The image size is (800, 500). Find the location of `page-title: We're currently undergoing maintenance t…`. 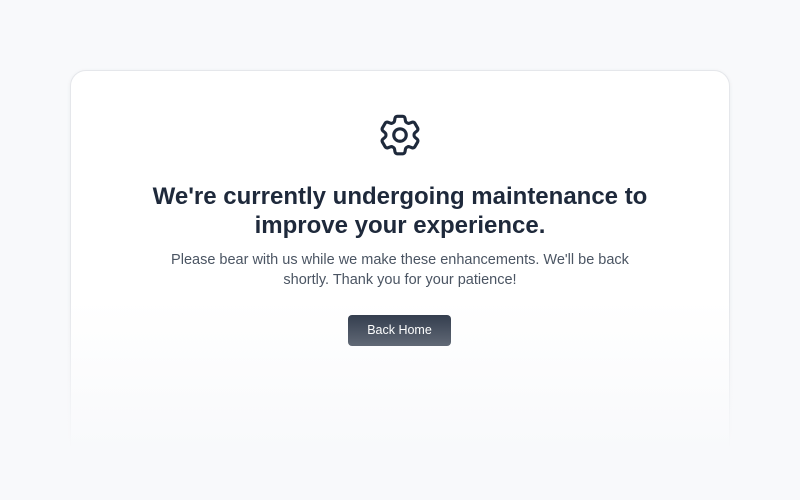

page-title: We're currently undergoing maintenance t… is located at coordinates (400, 211).